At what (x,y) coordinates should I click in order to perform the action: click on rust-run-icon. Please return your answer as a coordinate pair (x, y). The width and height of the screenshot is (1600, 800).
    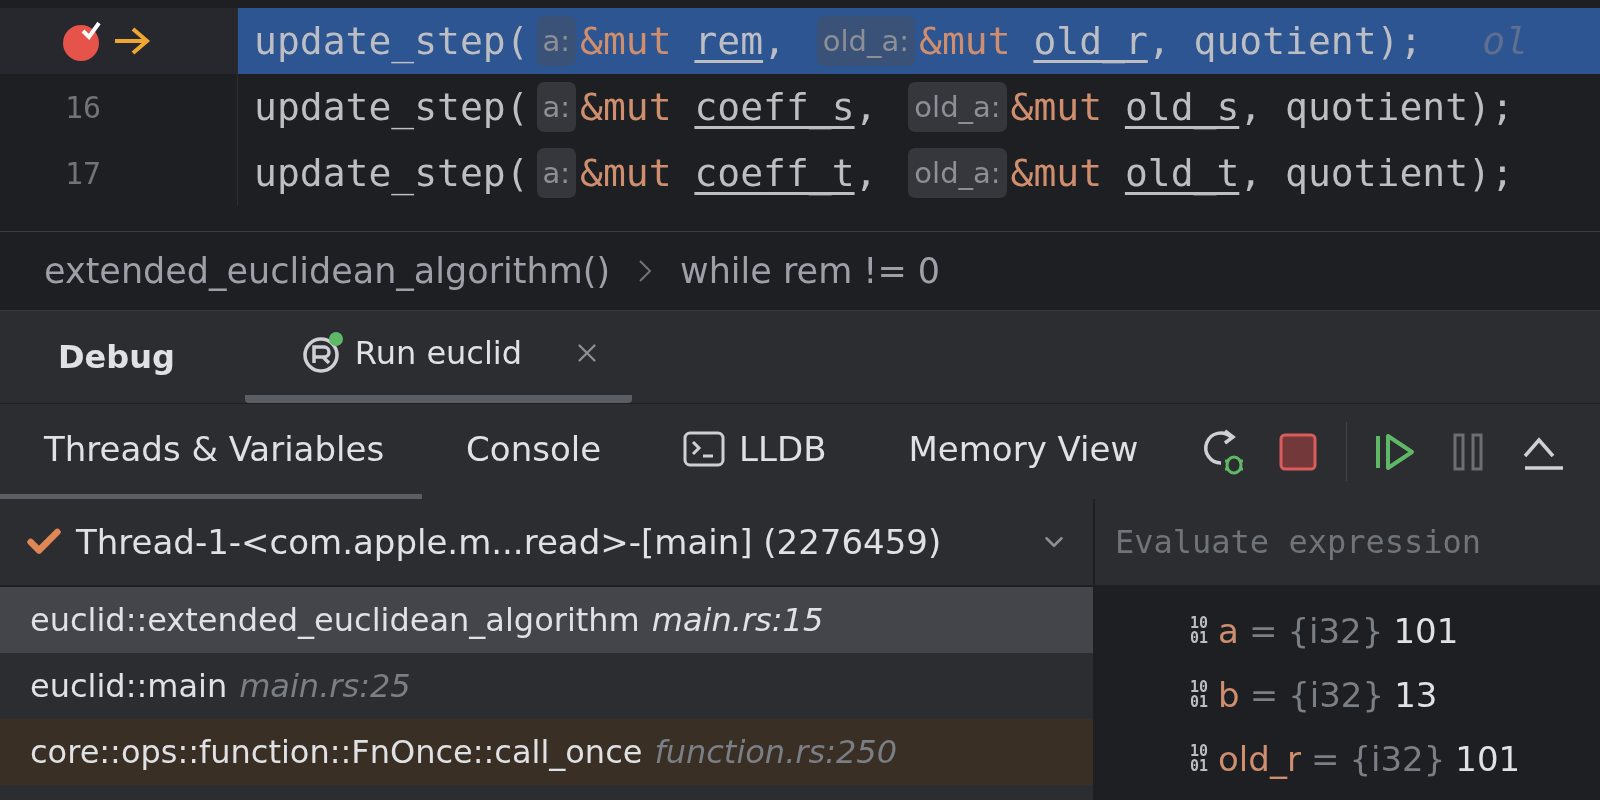
    Looking at the image, I should click on (322, 353).